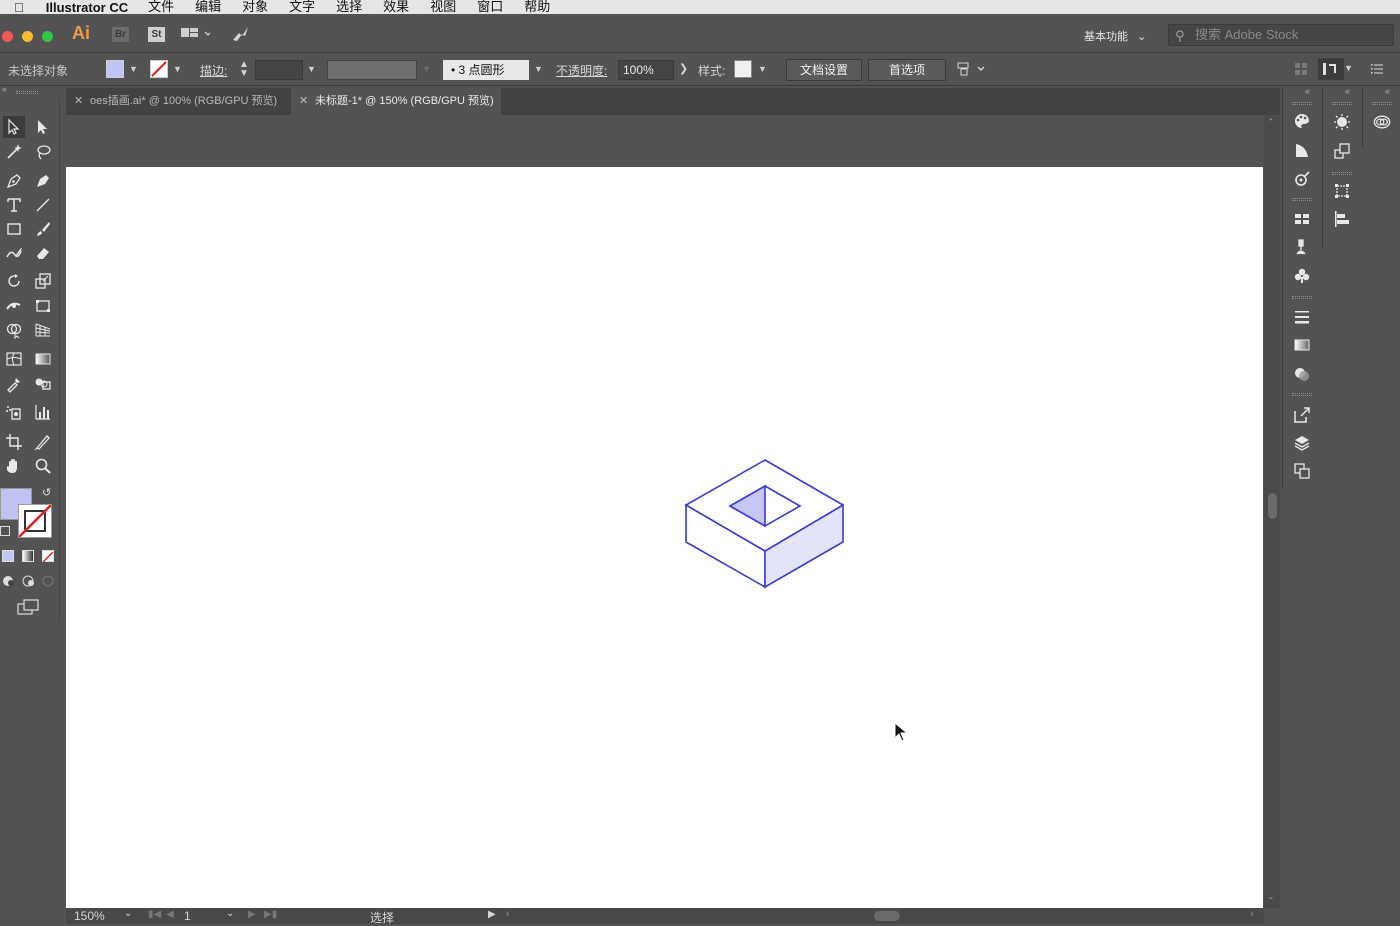  I want to click on bridge-button: Br, so click(120, 34).